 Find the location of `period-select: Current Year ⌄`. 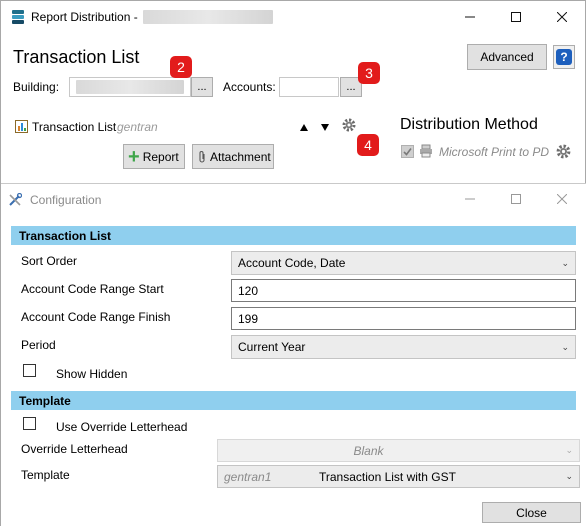

period-select: Current Year ⌄ is located at coordinates (403, 347).